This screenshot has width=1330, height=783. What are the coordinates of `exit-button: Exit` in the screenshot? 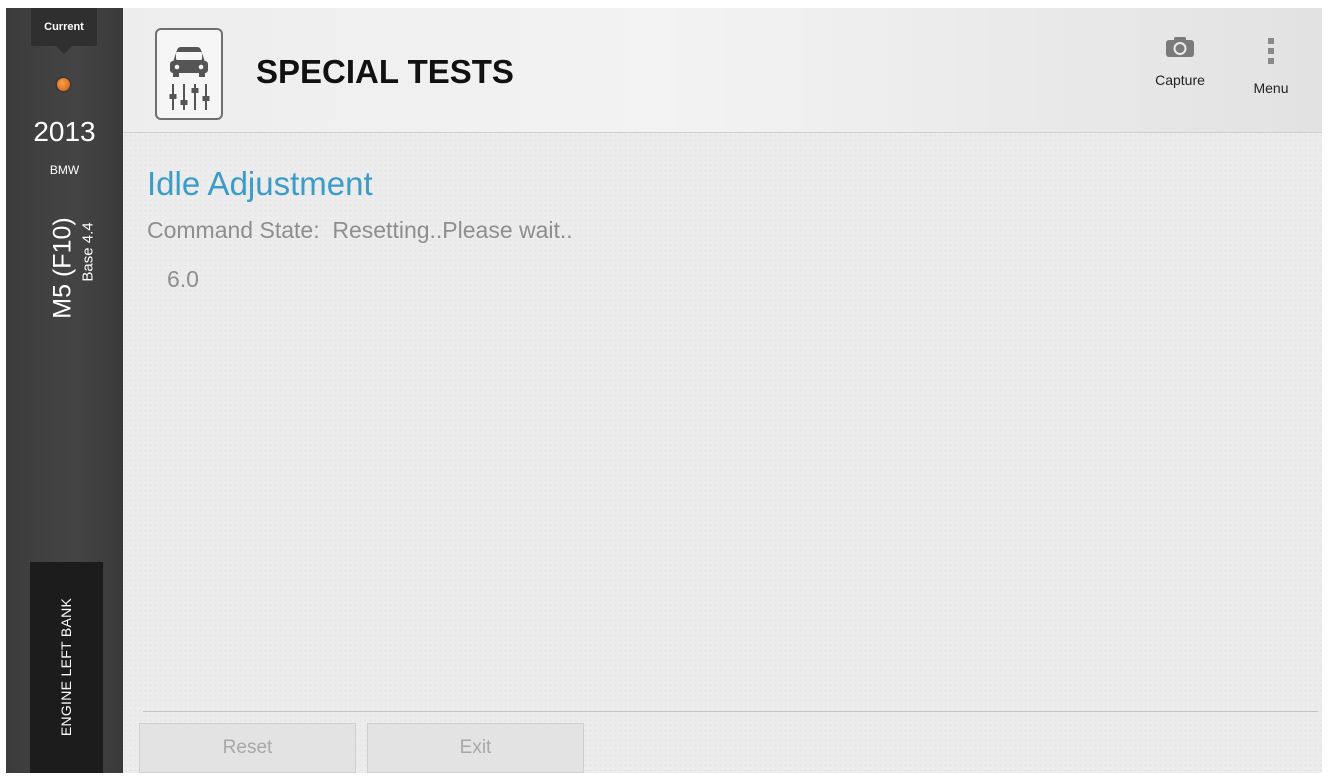 It's located at (475, 748).